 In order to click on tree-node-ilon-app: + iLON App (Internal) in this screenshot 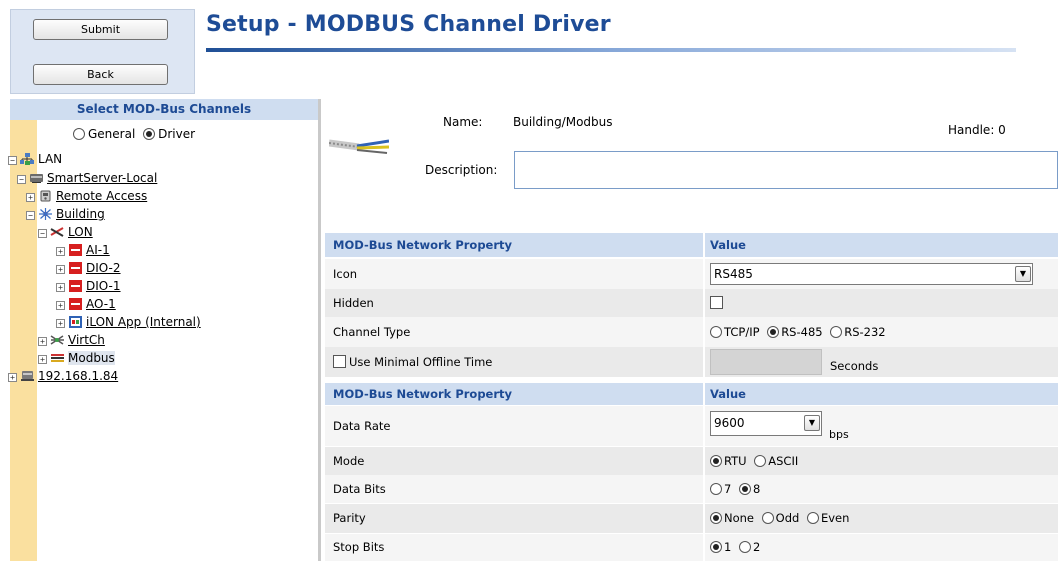, I will do `click(128, 322)`.